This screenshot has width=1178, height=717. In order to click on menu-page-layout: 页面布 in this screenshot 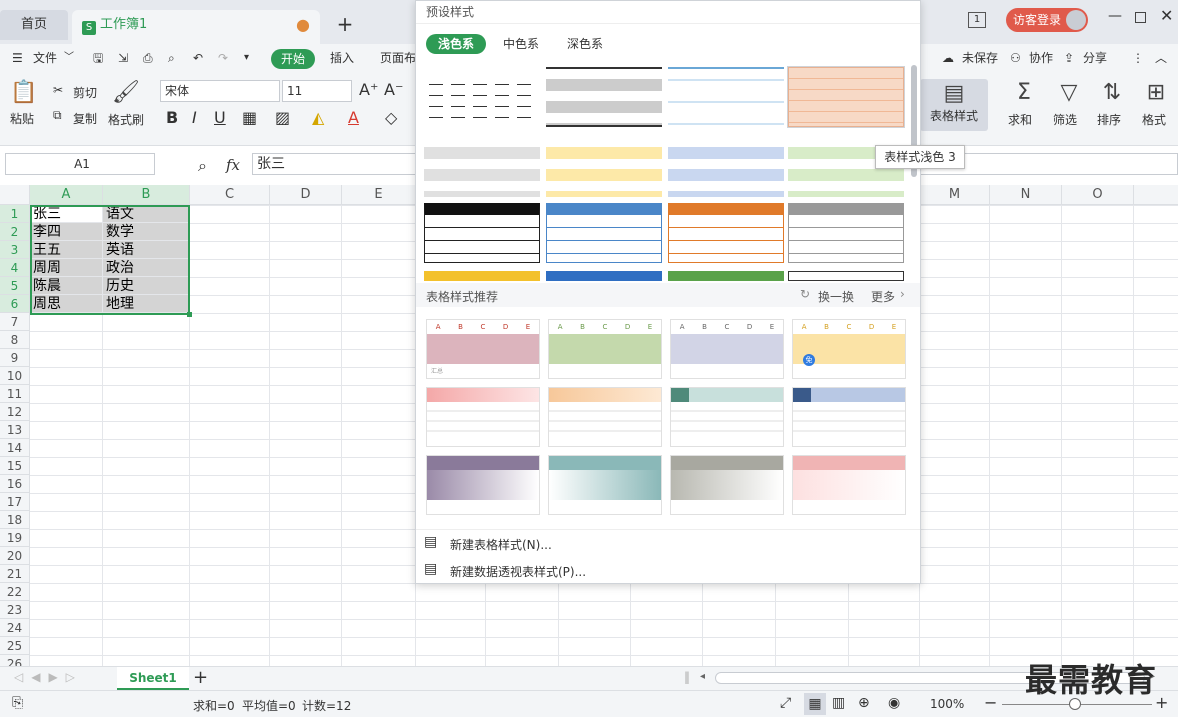, I will do `click(398, 59)`.